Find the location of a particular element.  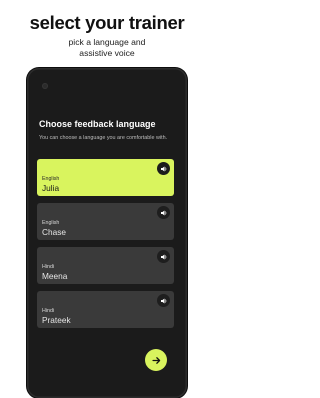

voice-option-chase: English Chase is located at coordinates (105, 221).